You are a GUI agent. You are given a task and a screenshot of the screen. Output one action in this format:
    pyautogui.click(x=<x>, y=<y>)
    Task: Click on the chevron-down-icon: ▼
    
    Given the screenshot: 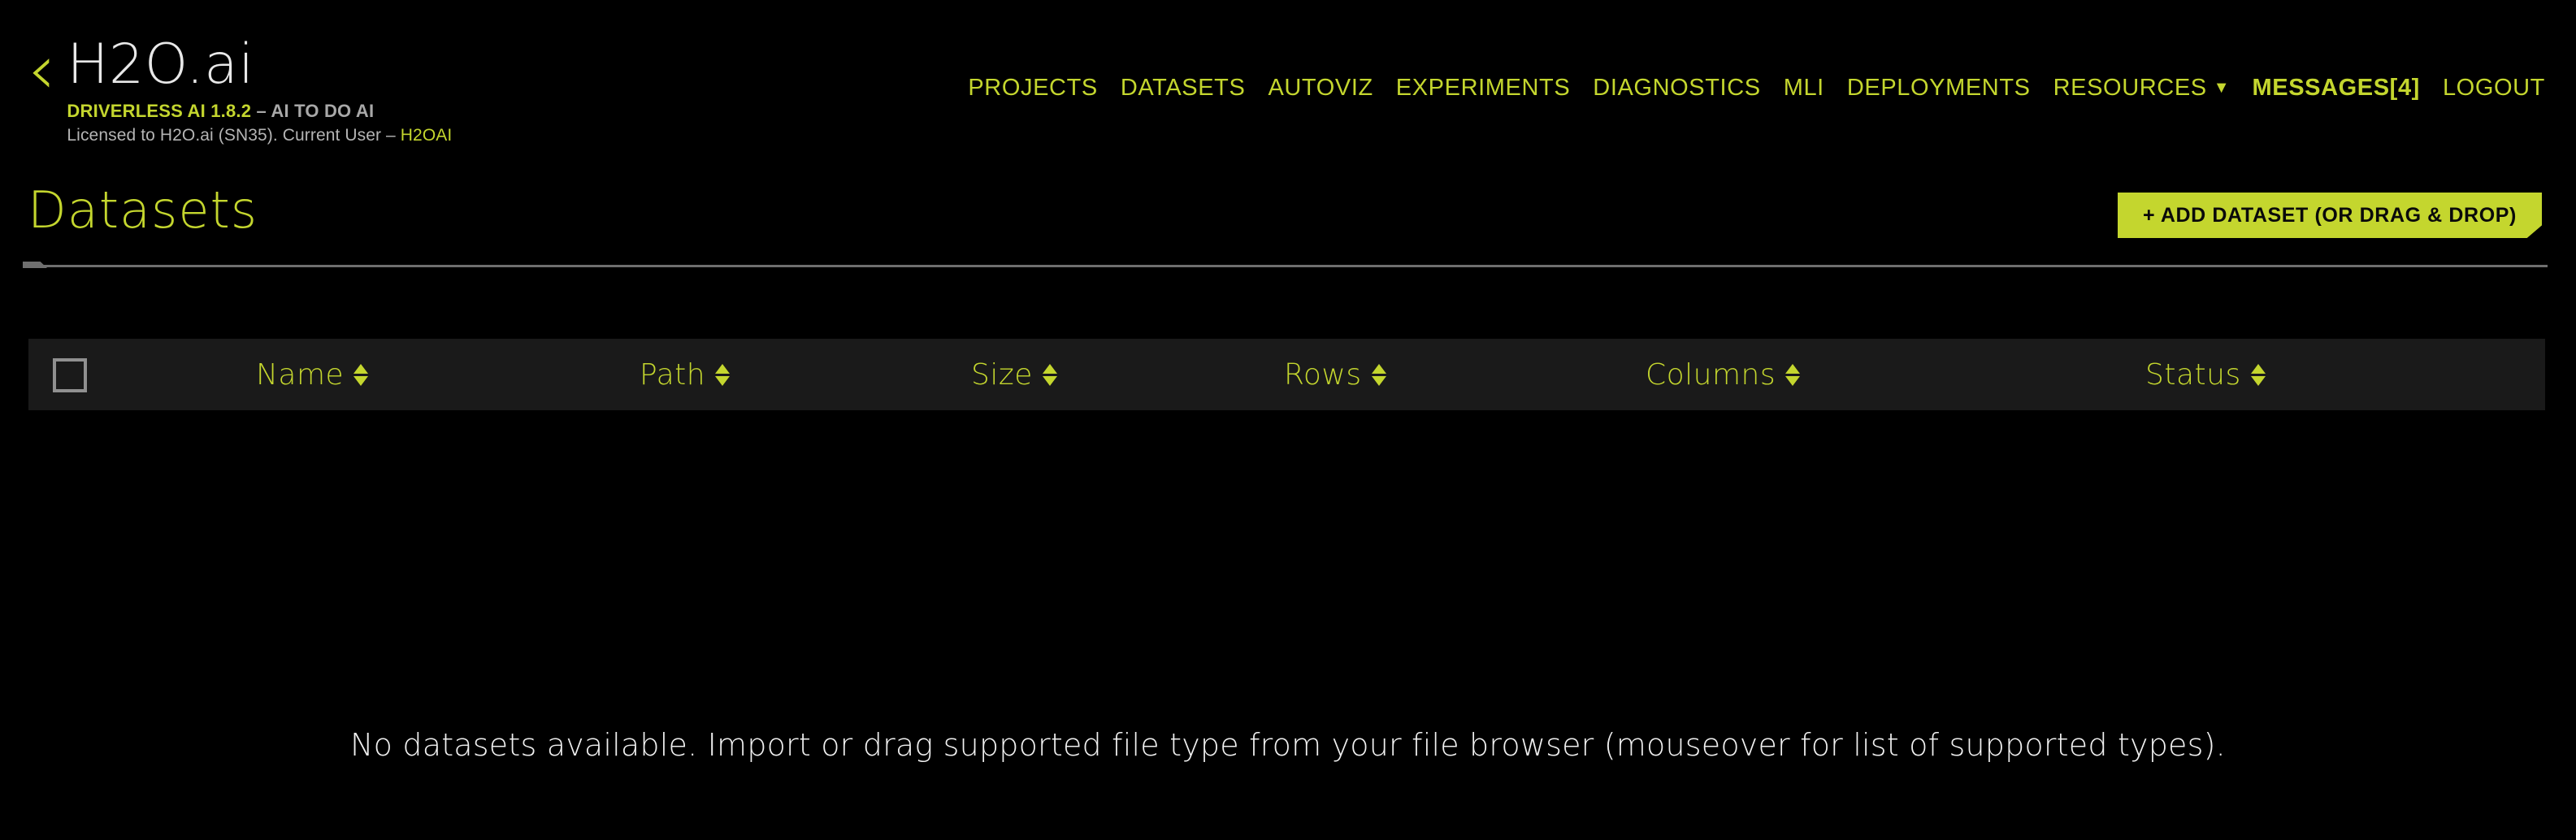 What is the action you would take?
    pyautogui.click(x=2222, y=88)
    